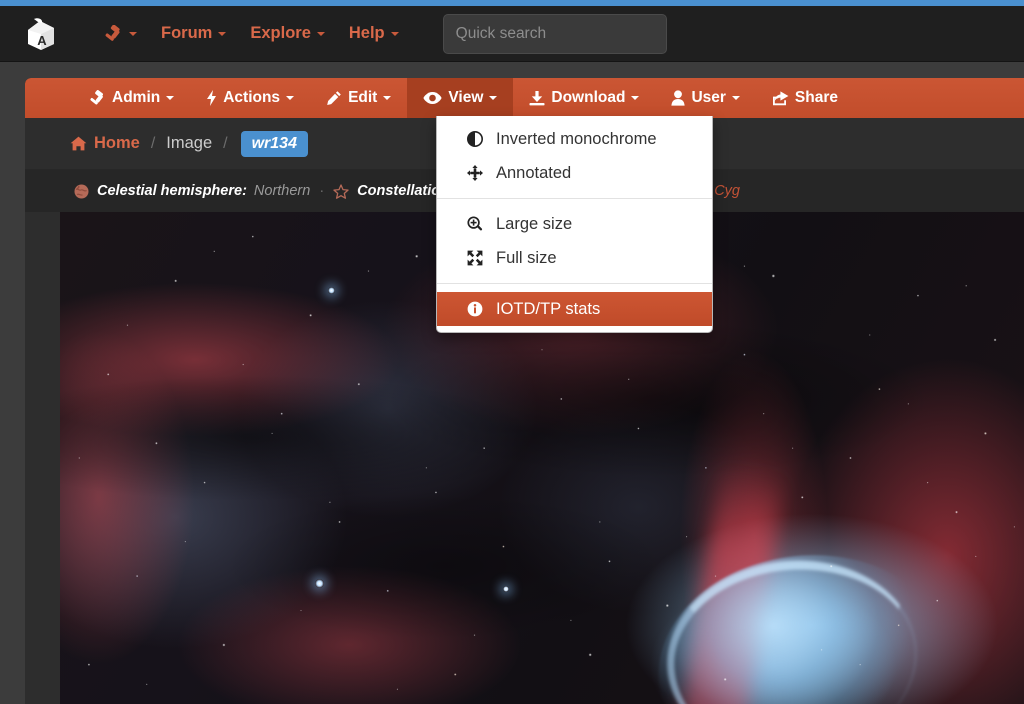 The height and width of the screenshot is (704, 1024). Describe the element at coordinates (81, 191) in the screenshot. I see `globe-icon` at that location.